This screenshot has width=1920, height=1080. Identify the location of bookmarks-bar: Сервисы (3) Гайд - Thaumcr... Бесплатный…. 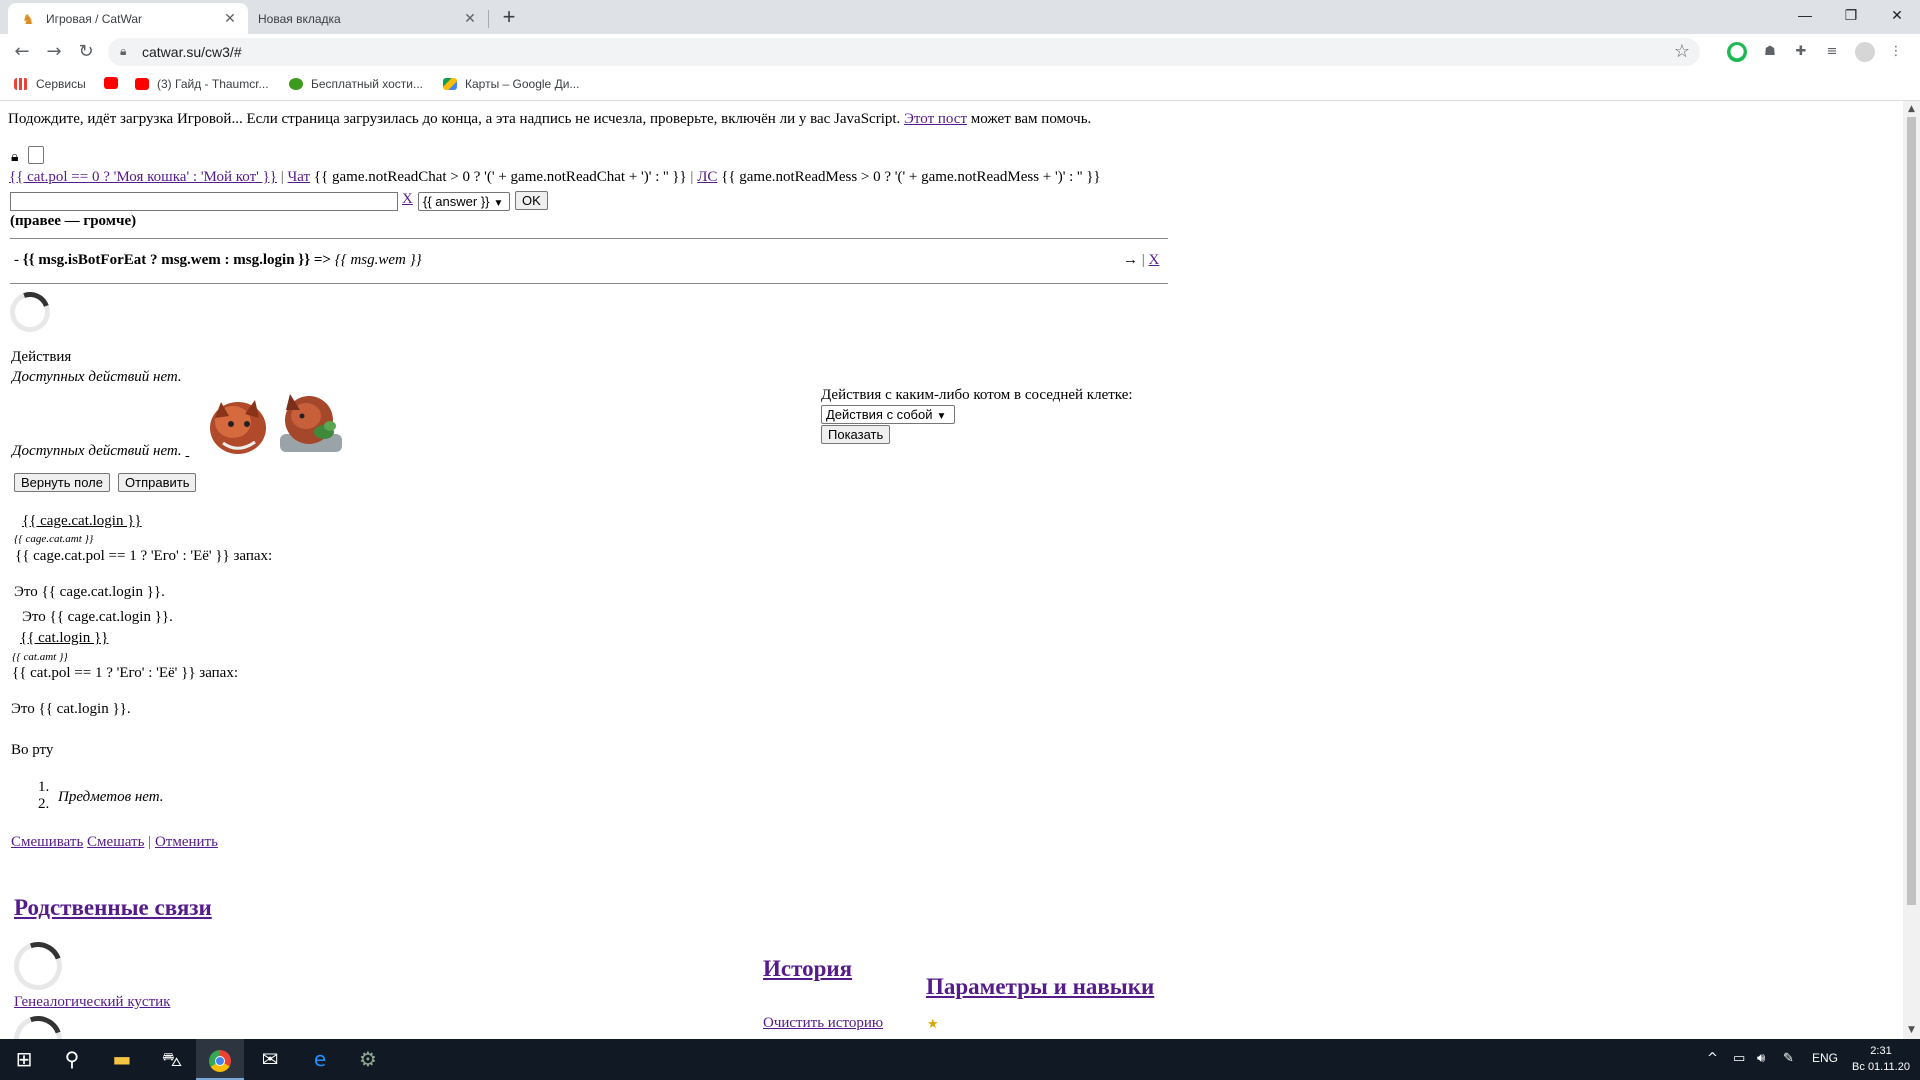
(960, 85).